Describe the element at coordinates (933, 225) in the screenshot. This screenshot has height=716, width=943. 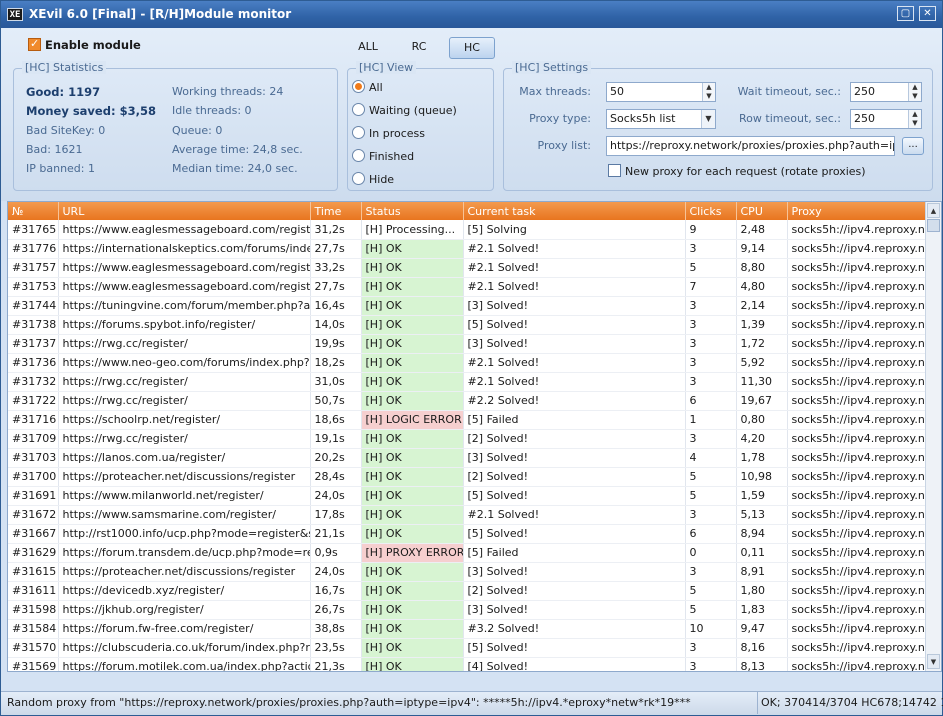
I see `scroll-thumb` at that location.